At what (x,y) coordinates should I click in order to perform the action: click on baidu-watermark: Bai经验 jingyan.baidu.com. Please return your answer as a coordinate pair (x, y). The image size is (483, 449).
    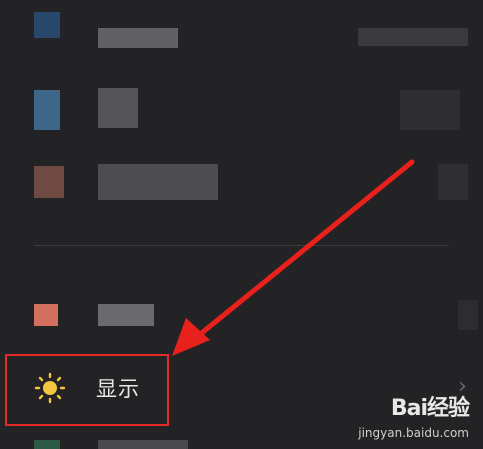
    Looking at the image, I should click on (414, 415).